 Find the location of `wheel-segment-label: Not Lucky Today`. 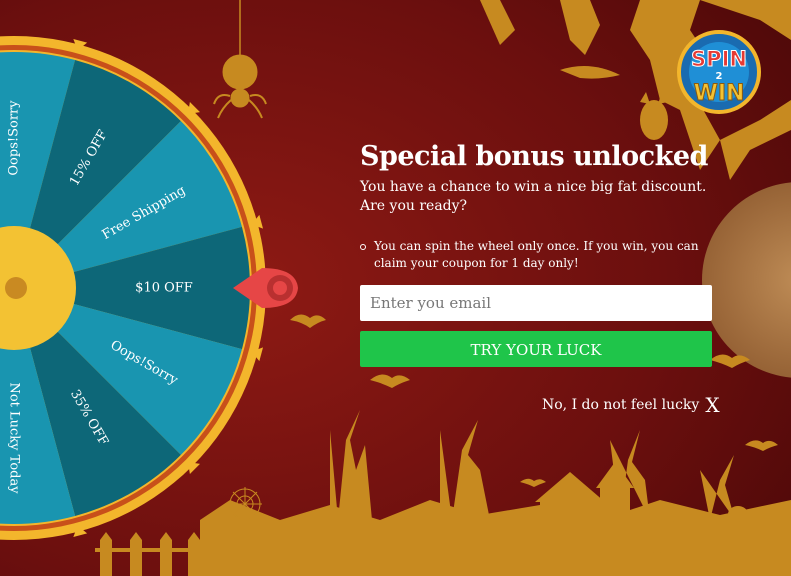

wheel-segment-label: Not Lucky Today is located at coordinates (14, 438).